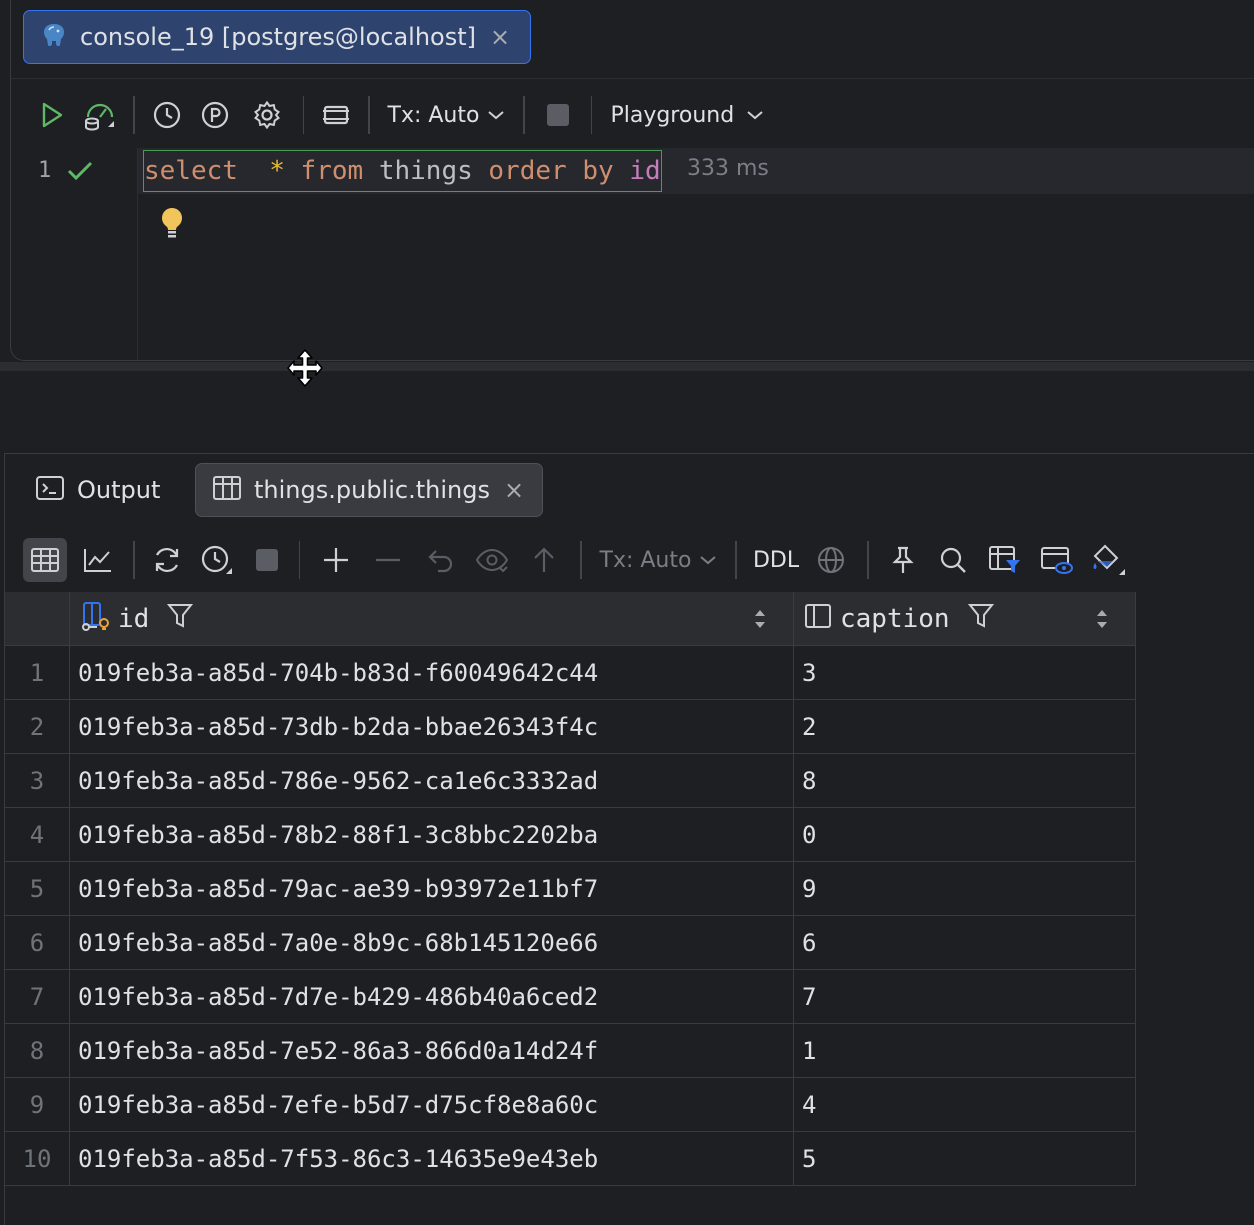  Describe the element at coordinates (37, 1105) in the screenshot. I see `row-number: 9` at that location.